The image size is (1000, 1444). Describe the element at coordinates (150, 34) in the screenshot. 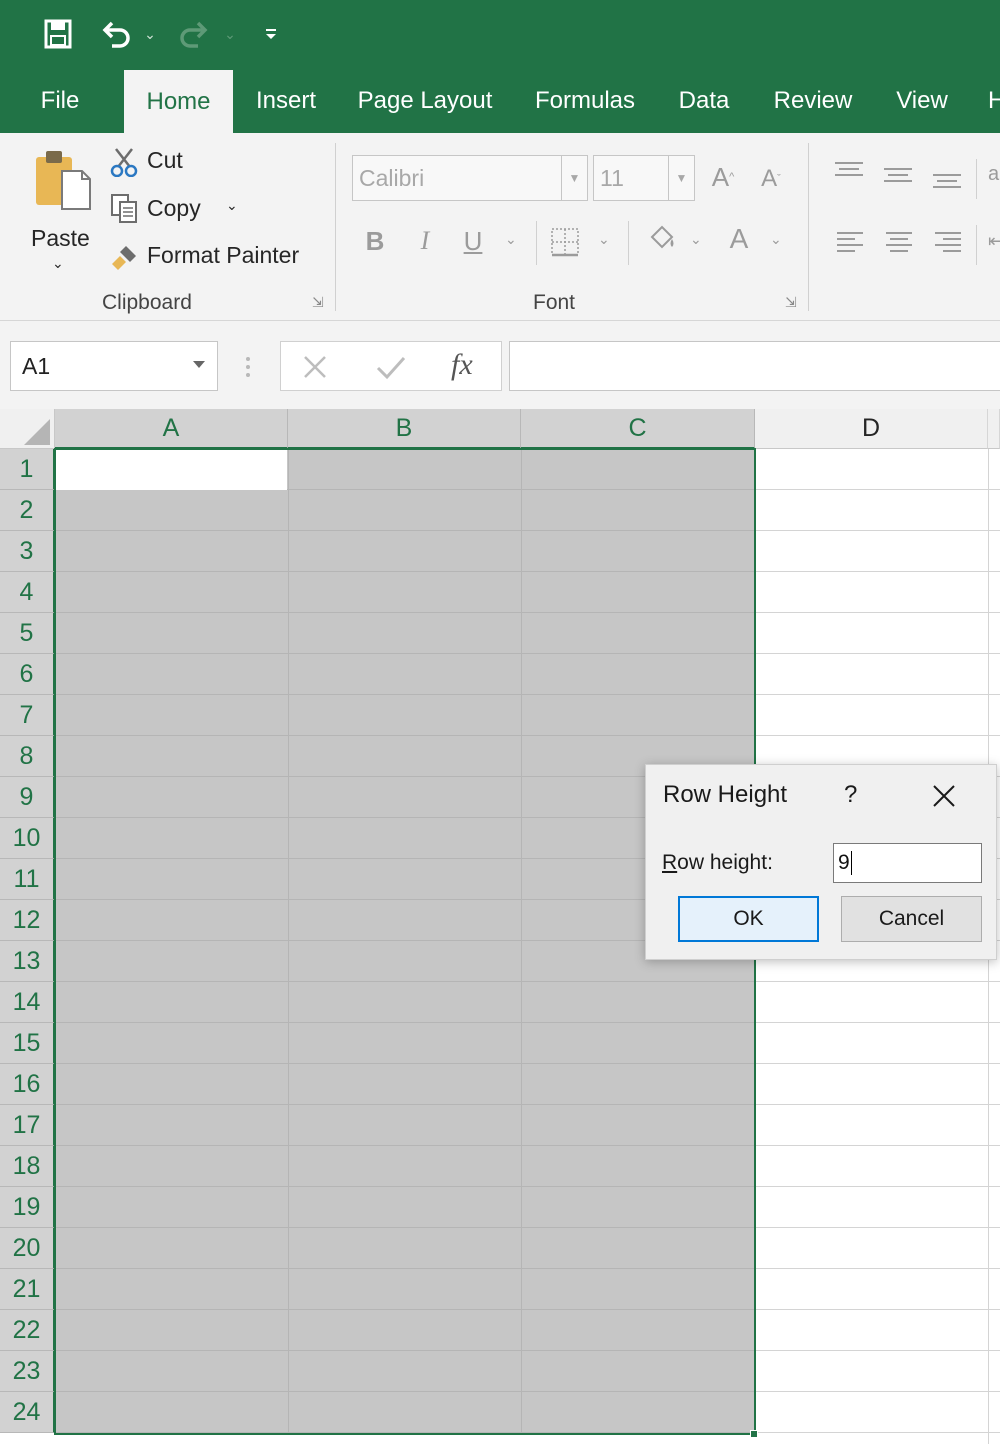

I see `undo-dropdown-icon: ⌄` at that location.